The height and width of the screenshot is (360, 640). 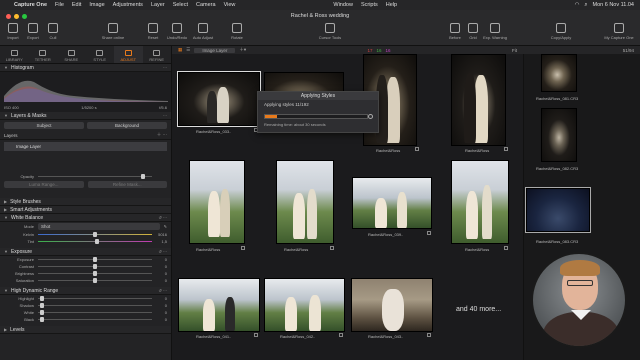 What do you see at coordinates (99, 226) in the screenshot?
I see `wb-mode-select: Shot` at bounding box center [99, 226].